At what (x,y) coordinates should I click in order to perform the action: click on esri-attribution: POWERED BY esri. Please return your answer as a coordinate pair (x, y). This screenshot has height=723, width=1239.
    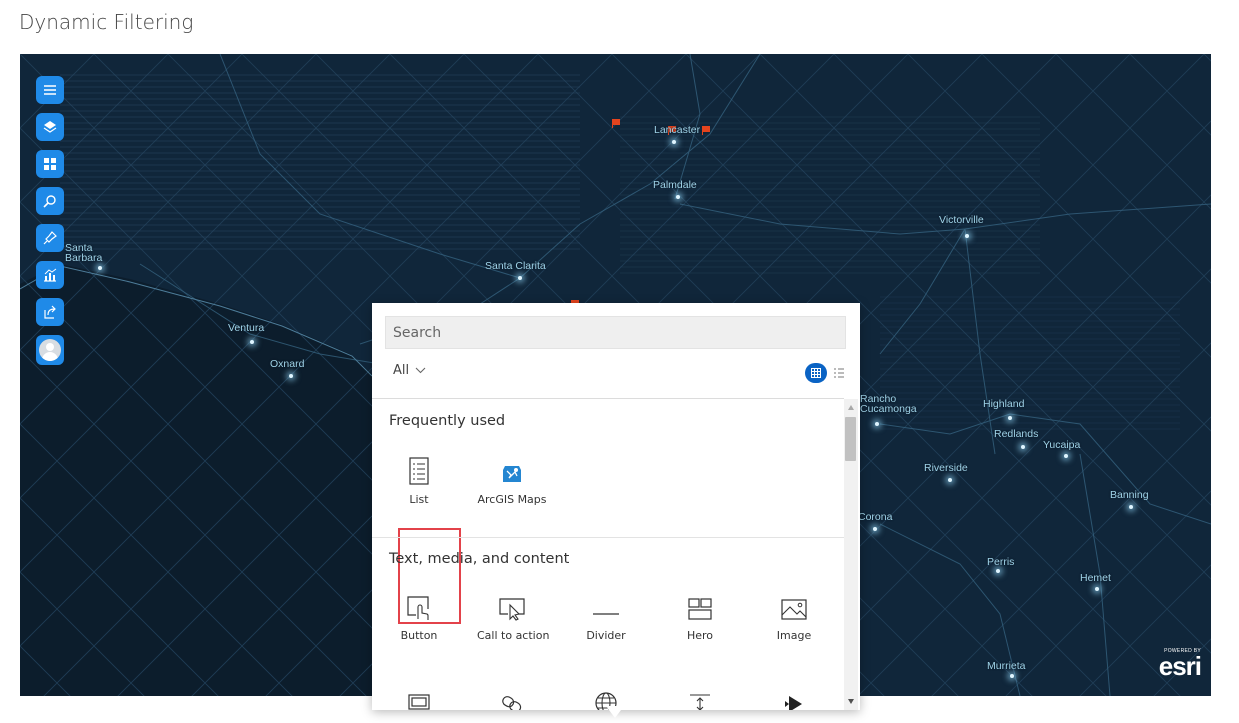
    Looking at the image, I should click on (1180, 664).